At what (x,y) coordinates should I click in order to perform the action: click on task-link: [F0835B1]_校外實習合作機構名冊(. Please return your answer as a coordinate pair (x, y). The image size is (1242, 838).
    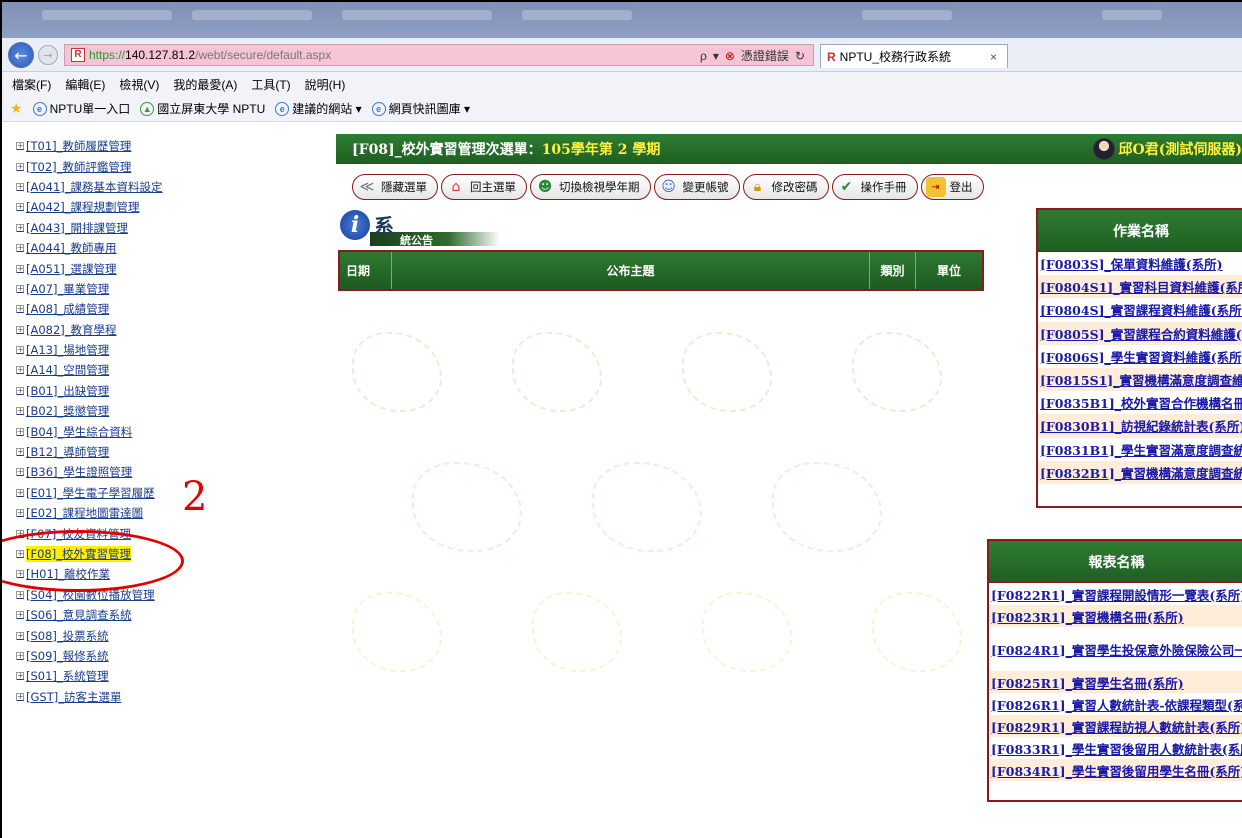
    Looking at the image, I should click on (1140, 402).